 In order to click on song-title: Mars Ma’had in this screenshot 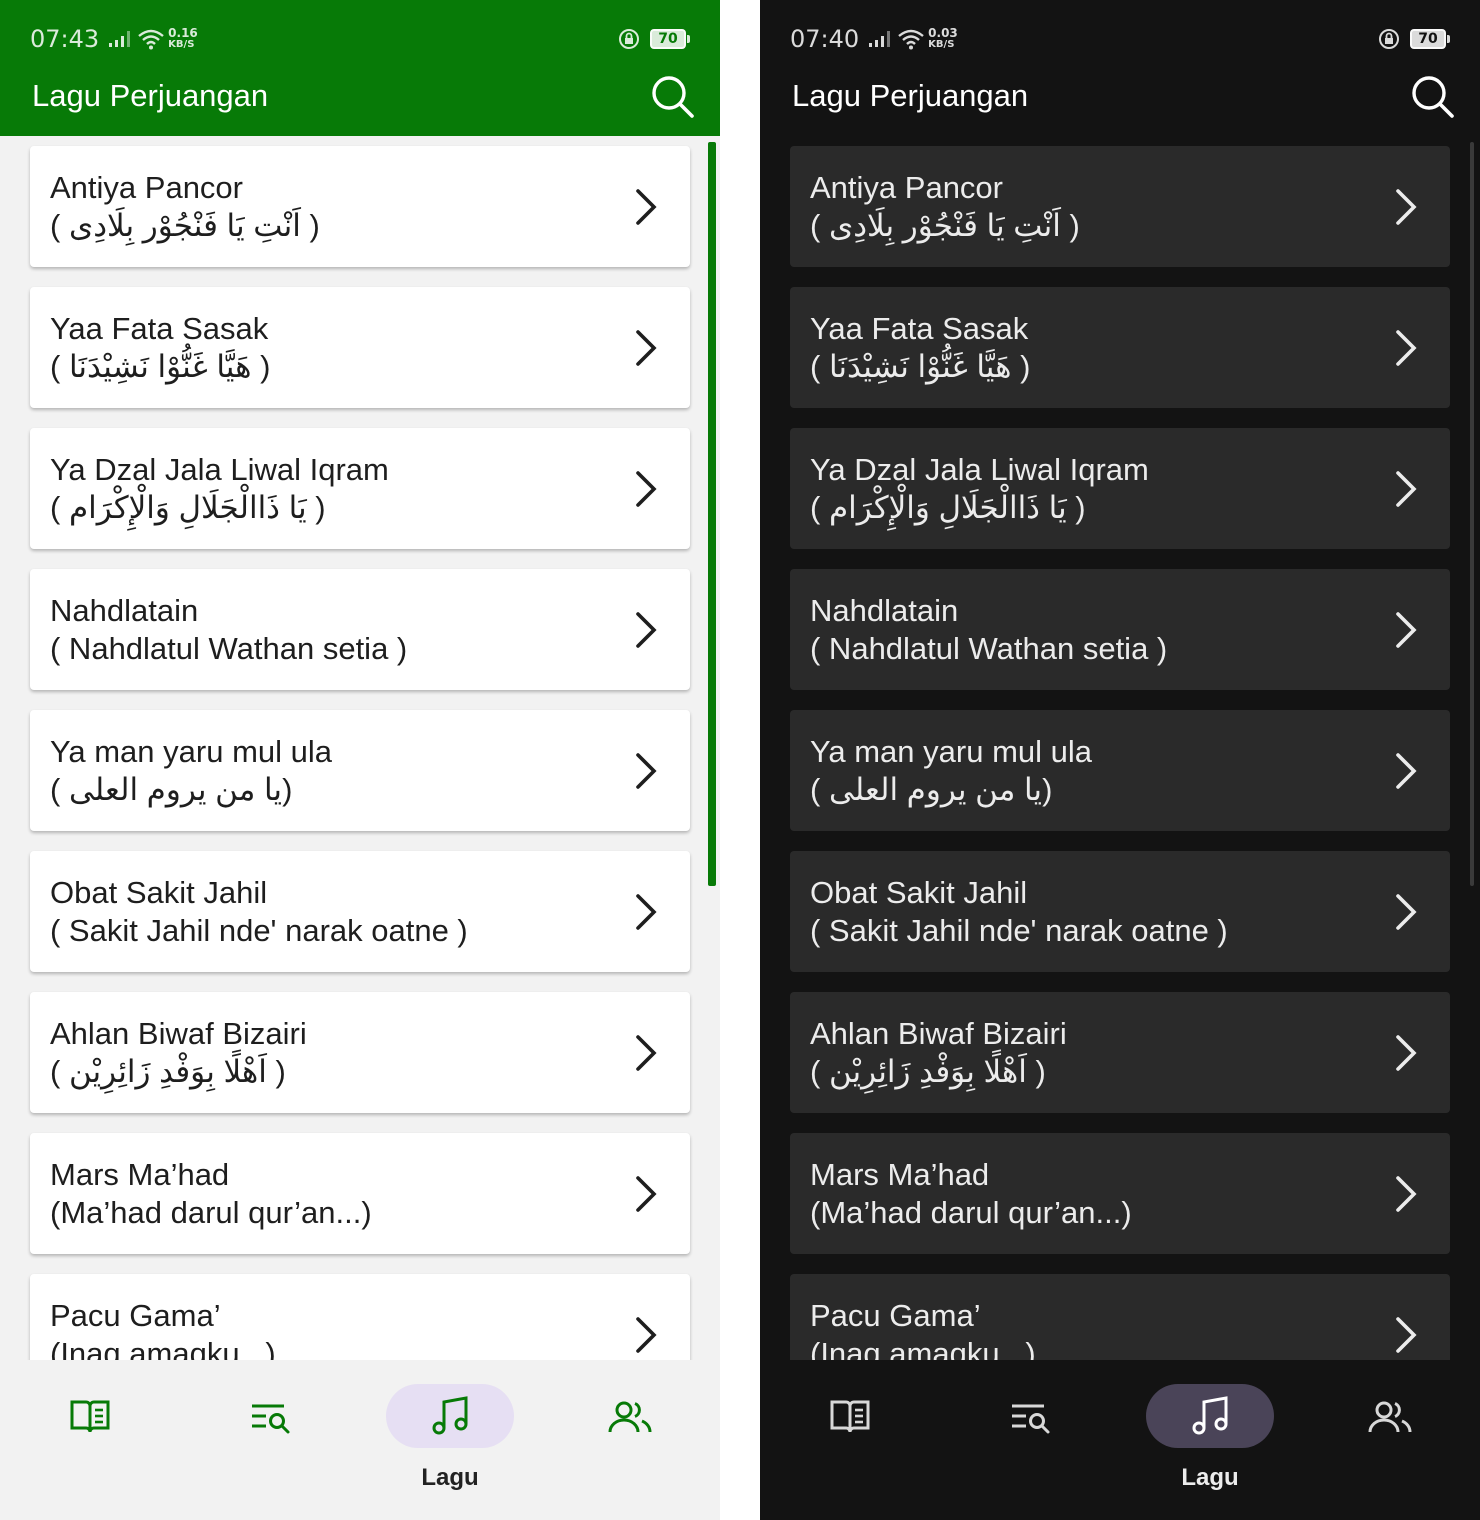, I will do `click(140, 1174)`.